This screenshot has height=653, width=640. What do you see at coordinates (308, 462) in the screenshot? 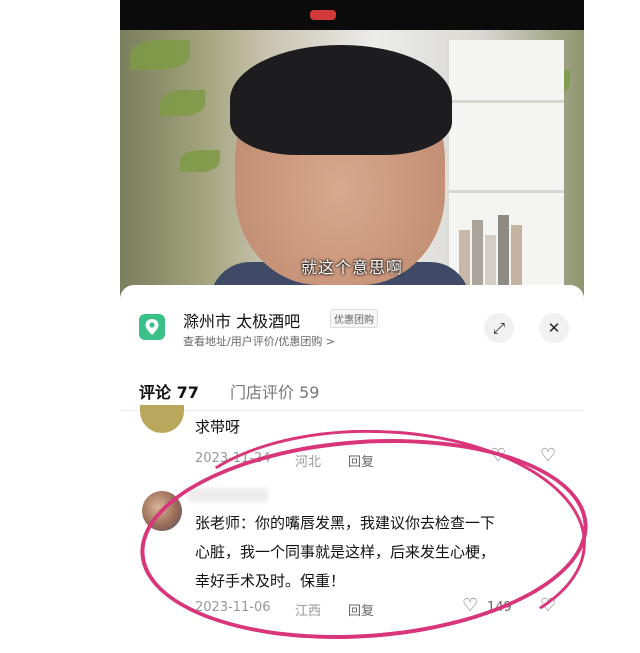
I see `comment-region: 河北` at bounding box center [308, 462].